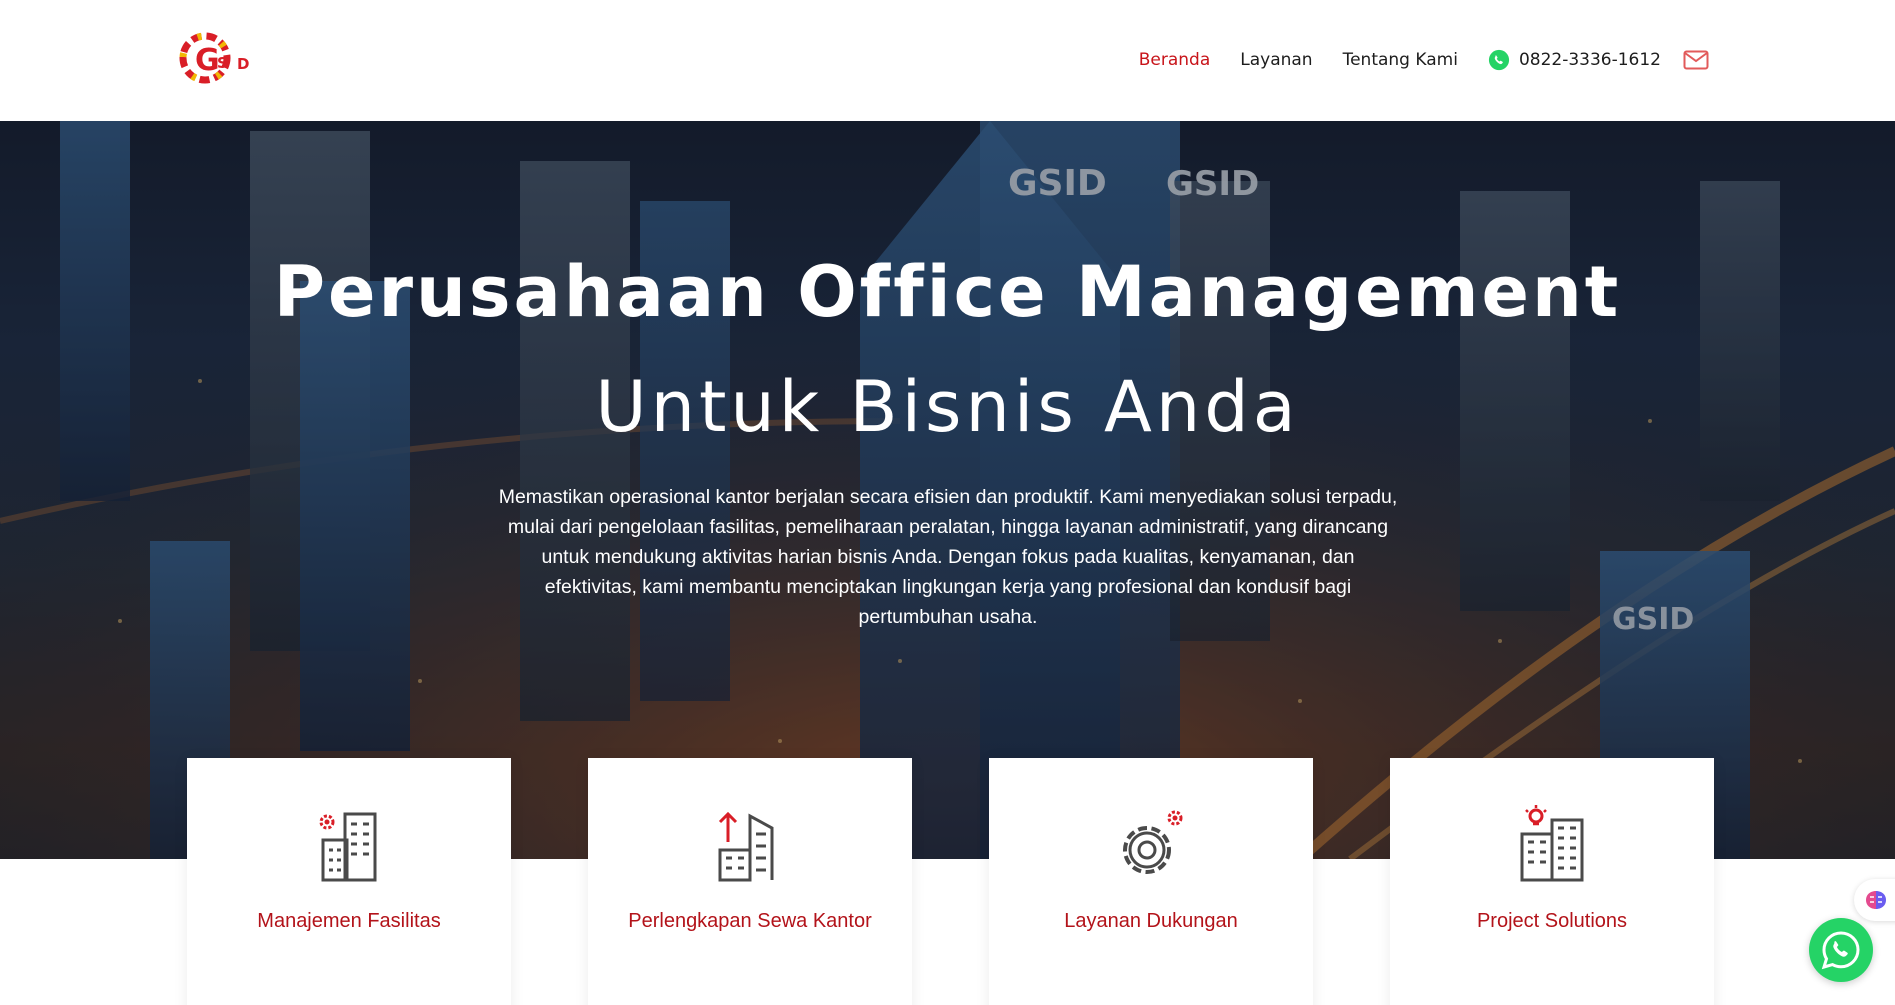  What do you see at coordinates (1151, 881) in the screenshot?
I see `service-card-layanan-dukungan: Layanan Dukungan` at bounding box center [1151, 881].